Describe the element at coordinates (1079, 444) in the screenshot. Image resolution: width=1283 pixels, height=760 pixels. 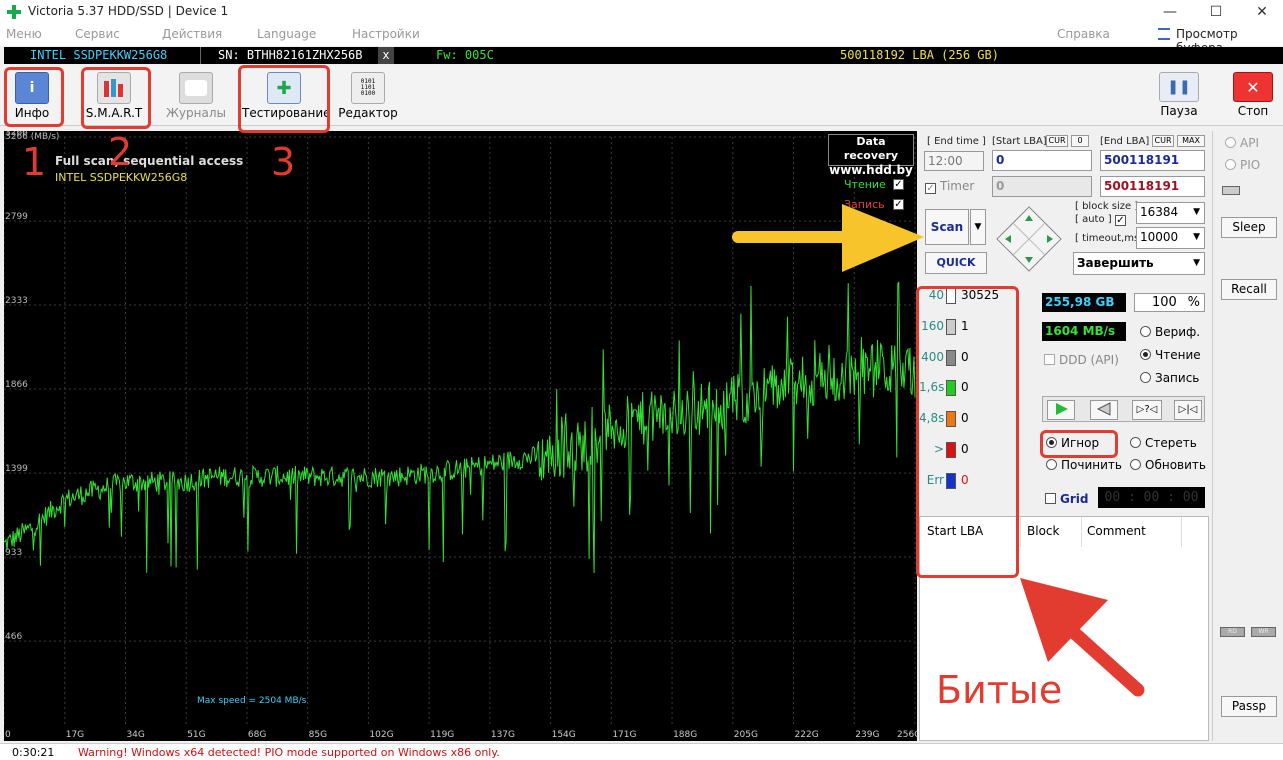
I see `annotation-box-ignore` at that location.